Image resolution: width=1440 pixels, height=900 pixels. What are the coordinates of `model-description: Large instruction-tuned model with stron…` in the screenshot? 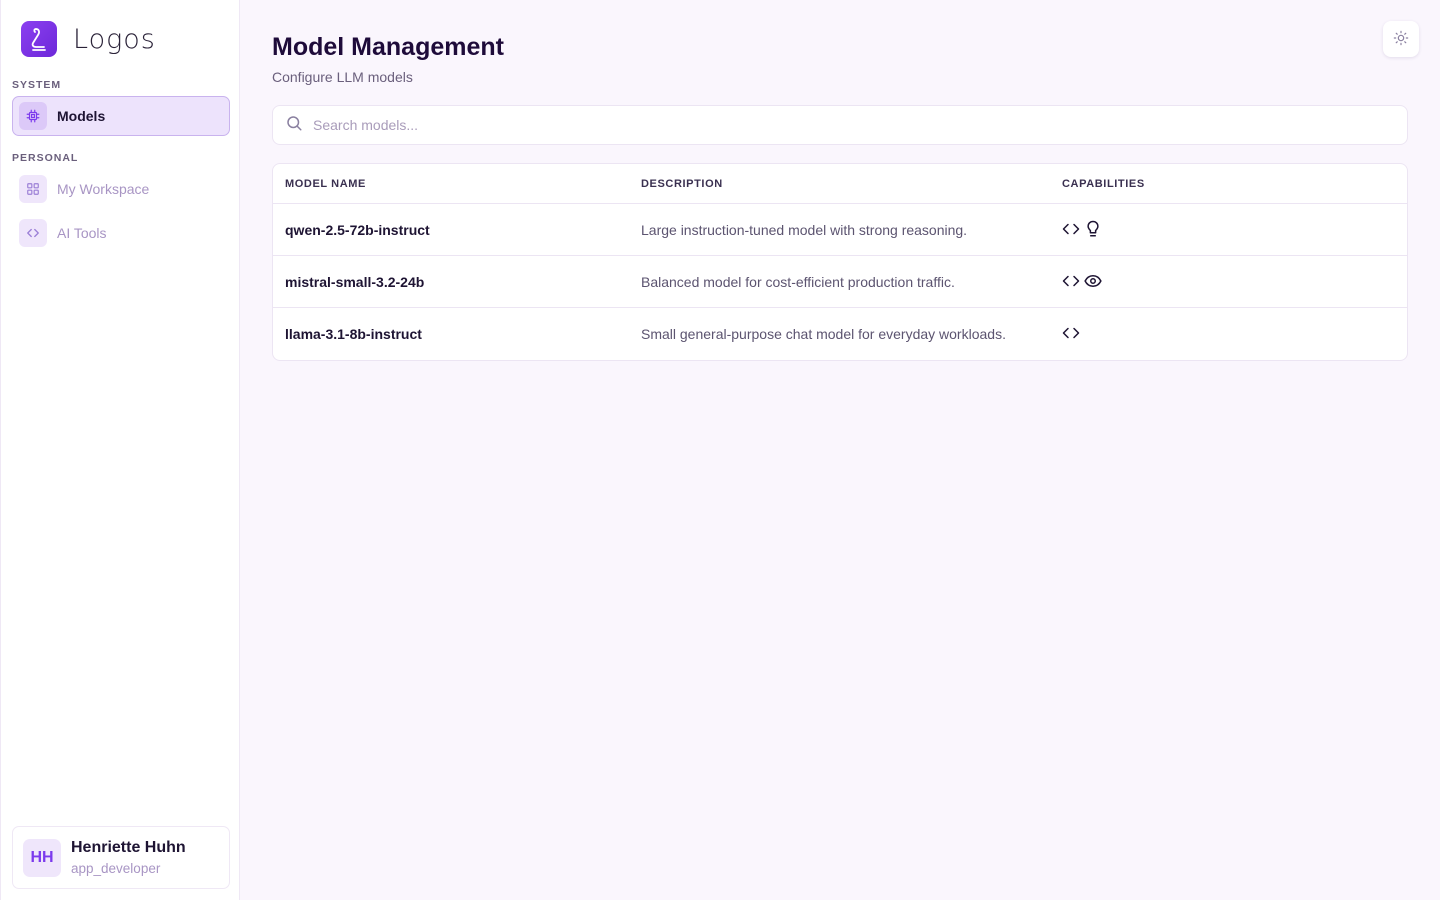 It's located at (804, 230).